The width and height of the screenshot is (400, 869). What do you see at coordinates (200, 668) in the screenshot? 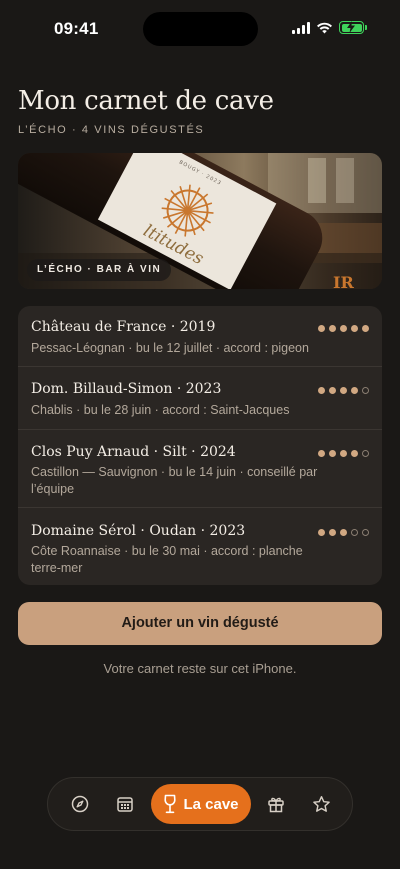
I see `footnote: Votre carnet reste sur cet iPhone.` at bounding box center [200, 668].